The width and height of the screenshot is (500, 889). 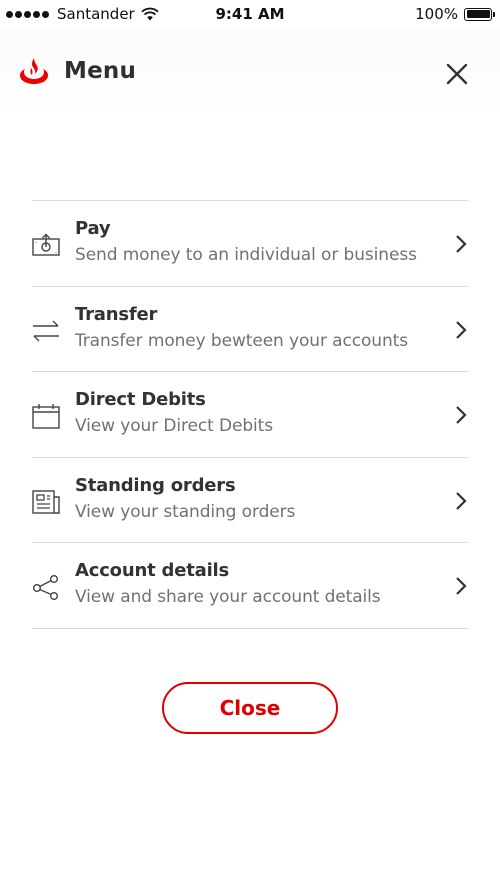 I want to click on item-subtitle: View your Direct Debits, so click(x=174, y=426).